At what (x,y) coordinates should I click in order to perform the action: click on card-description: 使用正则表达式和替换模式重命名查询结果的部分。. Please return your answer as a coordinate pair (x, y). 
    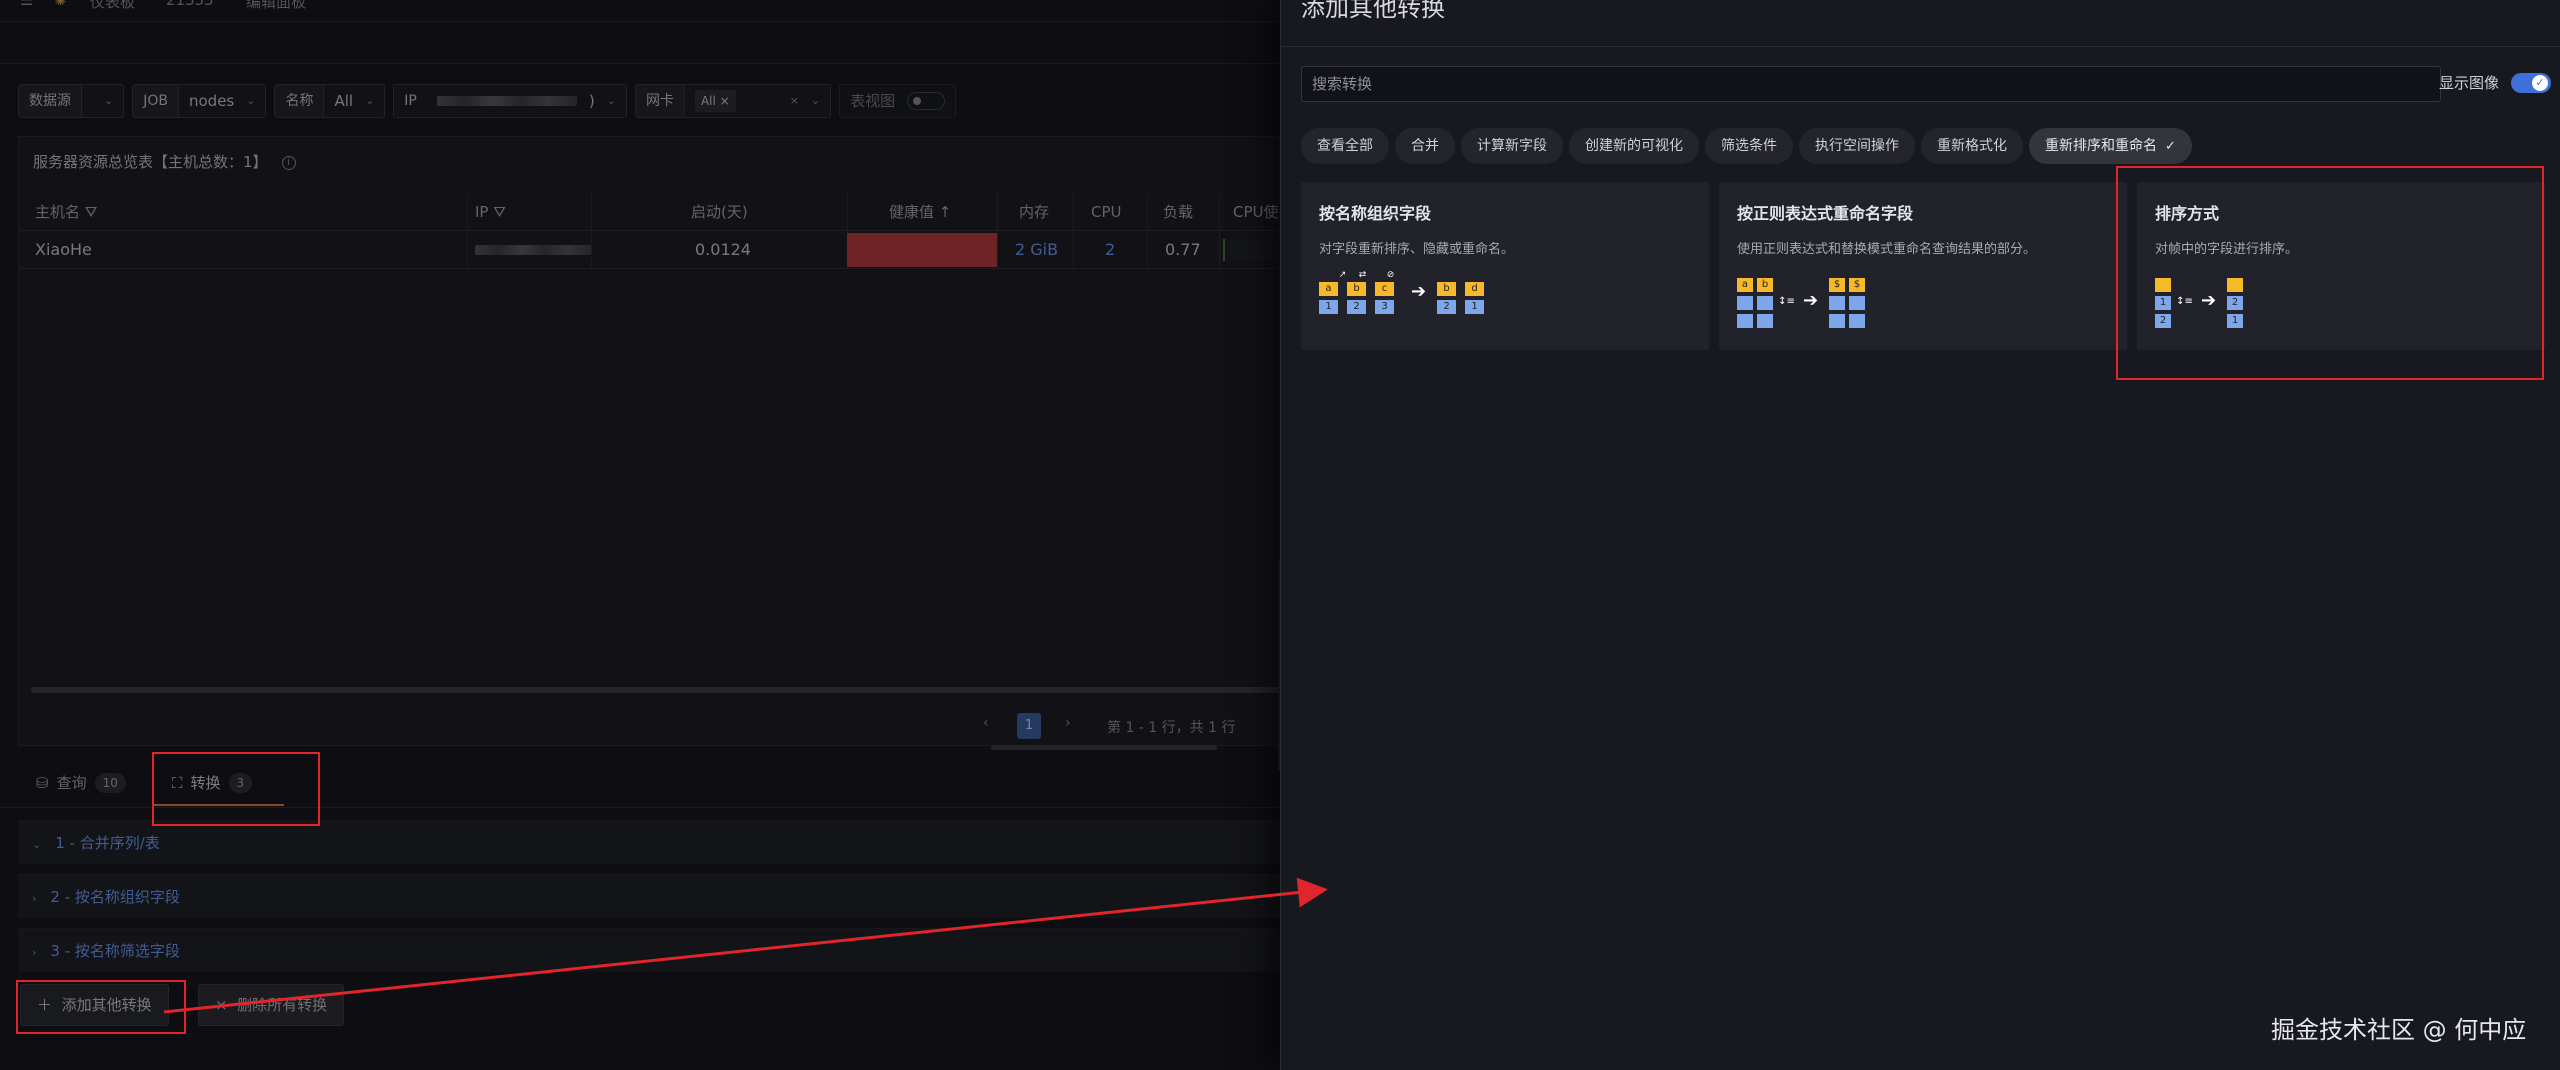
    Looking at the image, I should click on (1887, 249).